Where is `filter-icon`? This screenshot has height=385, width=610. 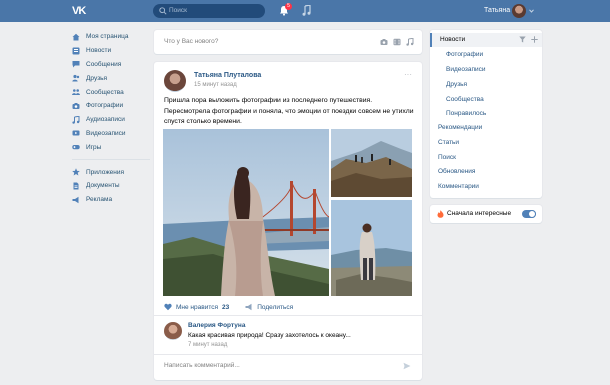 filter-icon is located at coordinates (522, 39).